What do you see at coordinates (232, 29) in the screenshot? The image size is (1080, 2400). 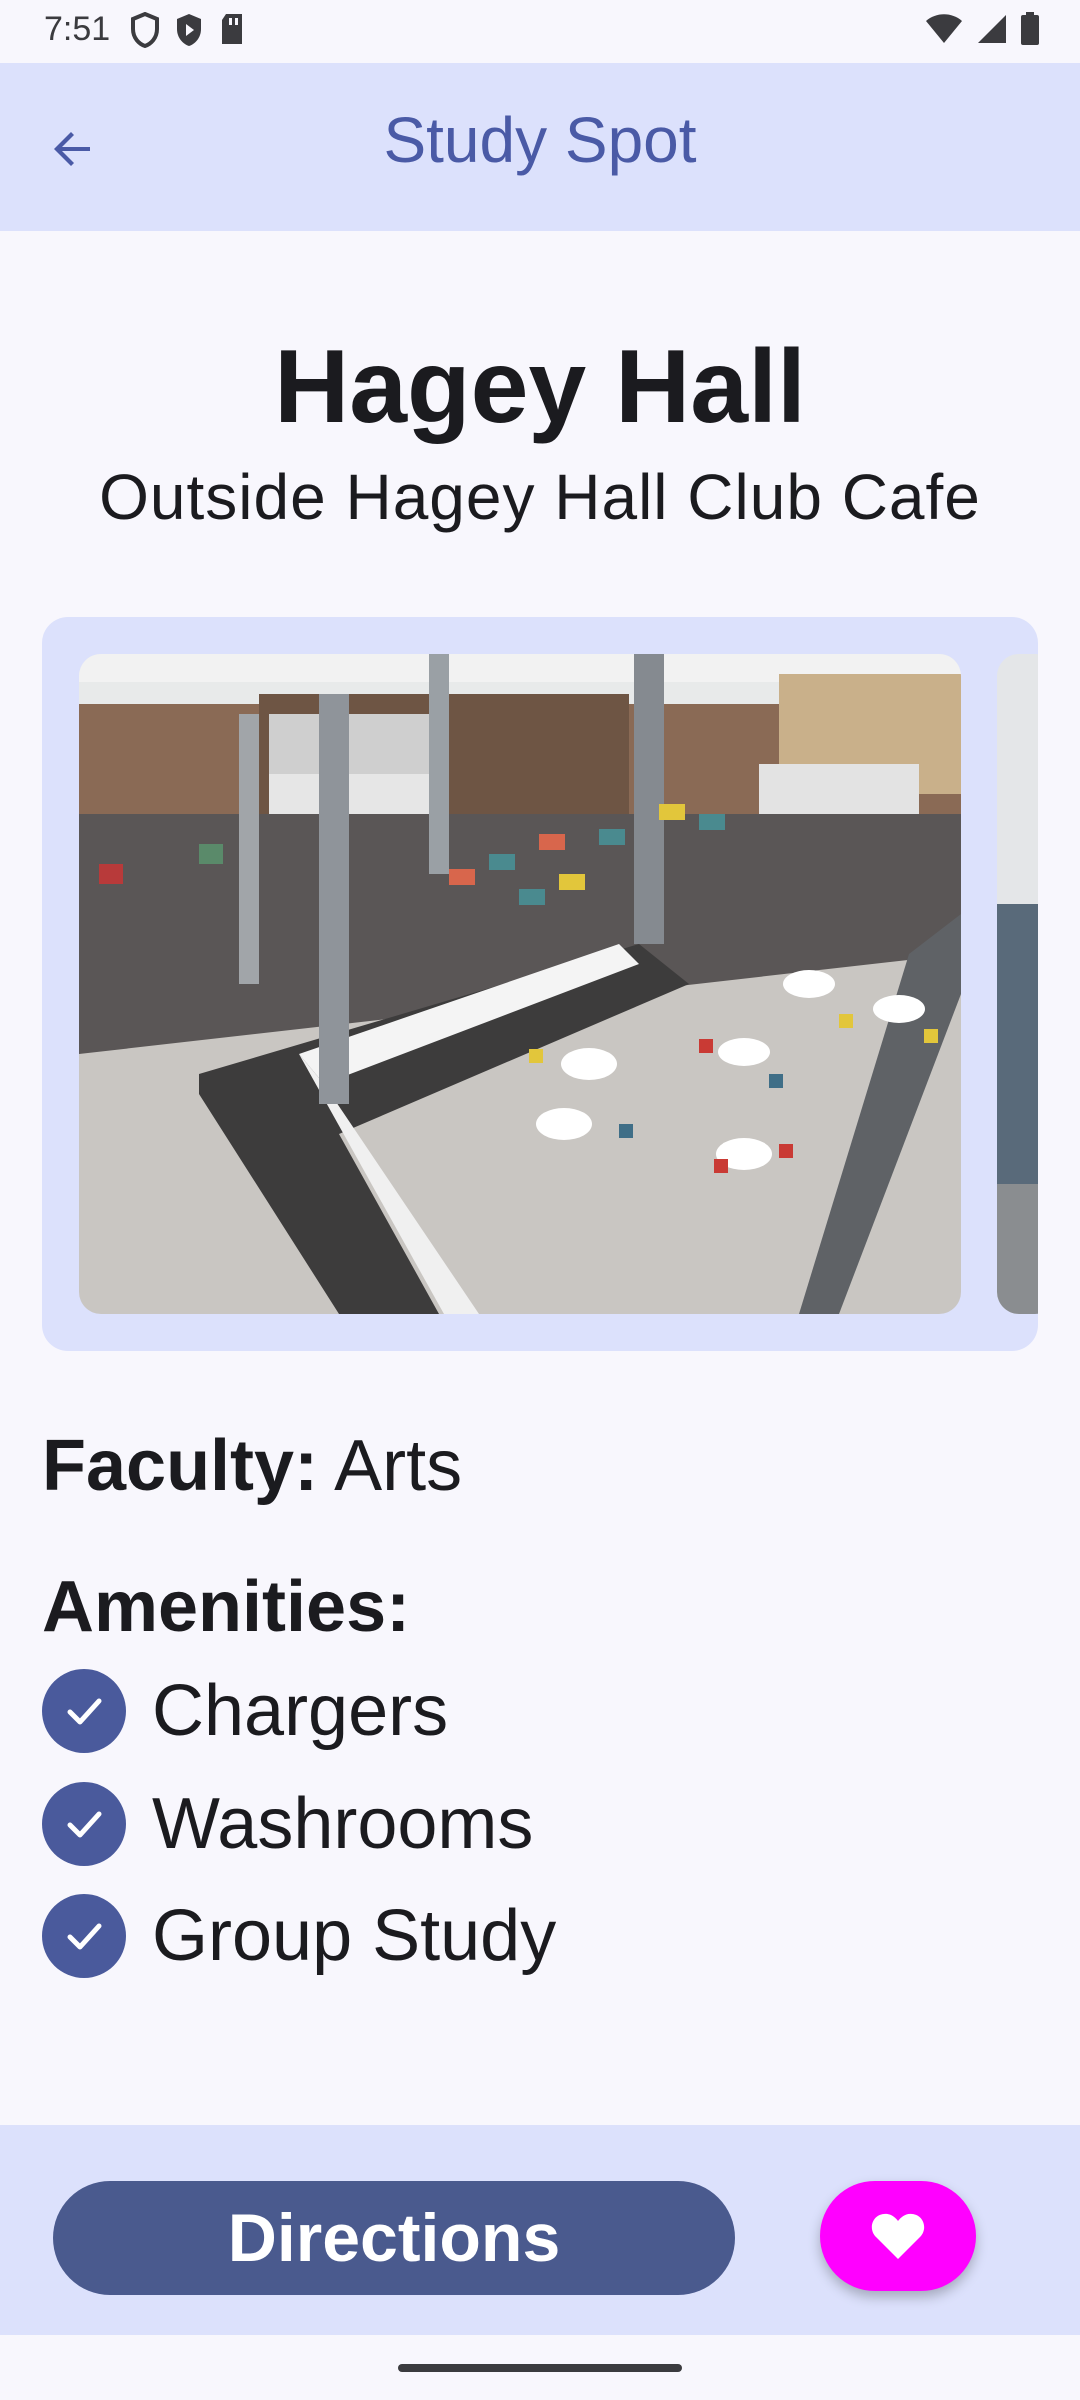 I see `sd-card-icon` at bounding box center [232, 29].